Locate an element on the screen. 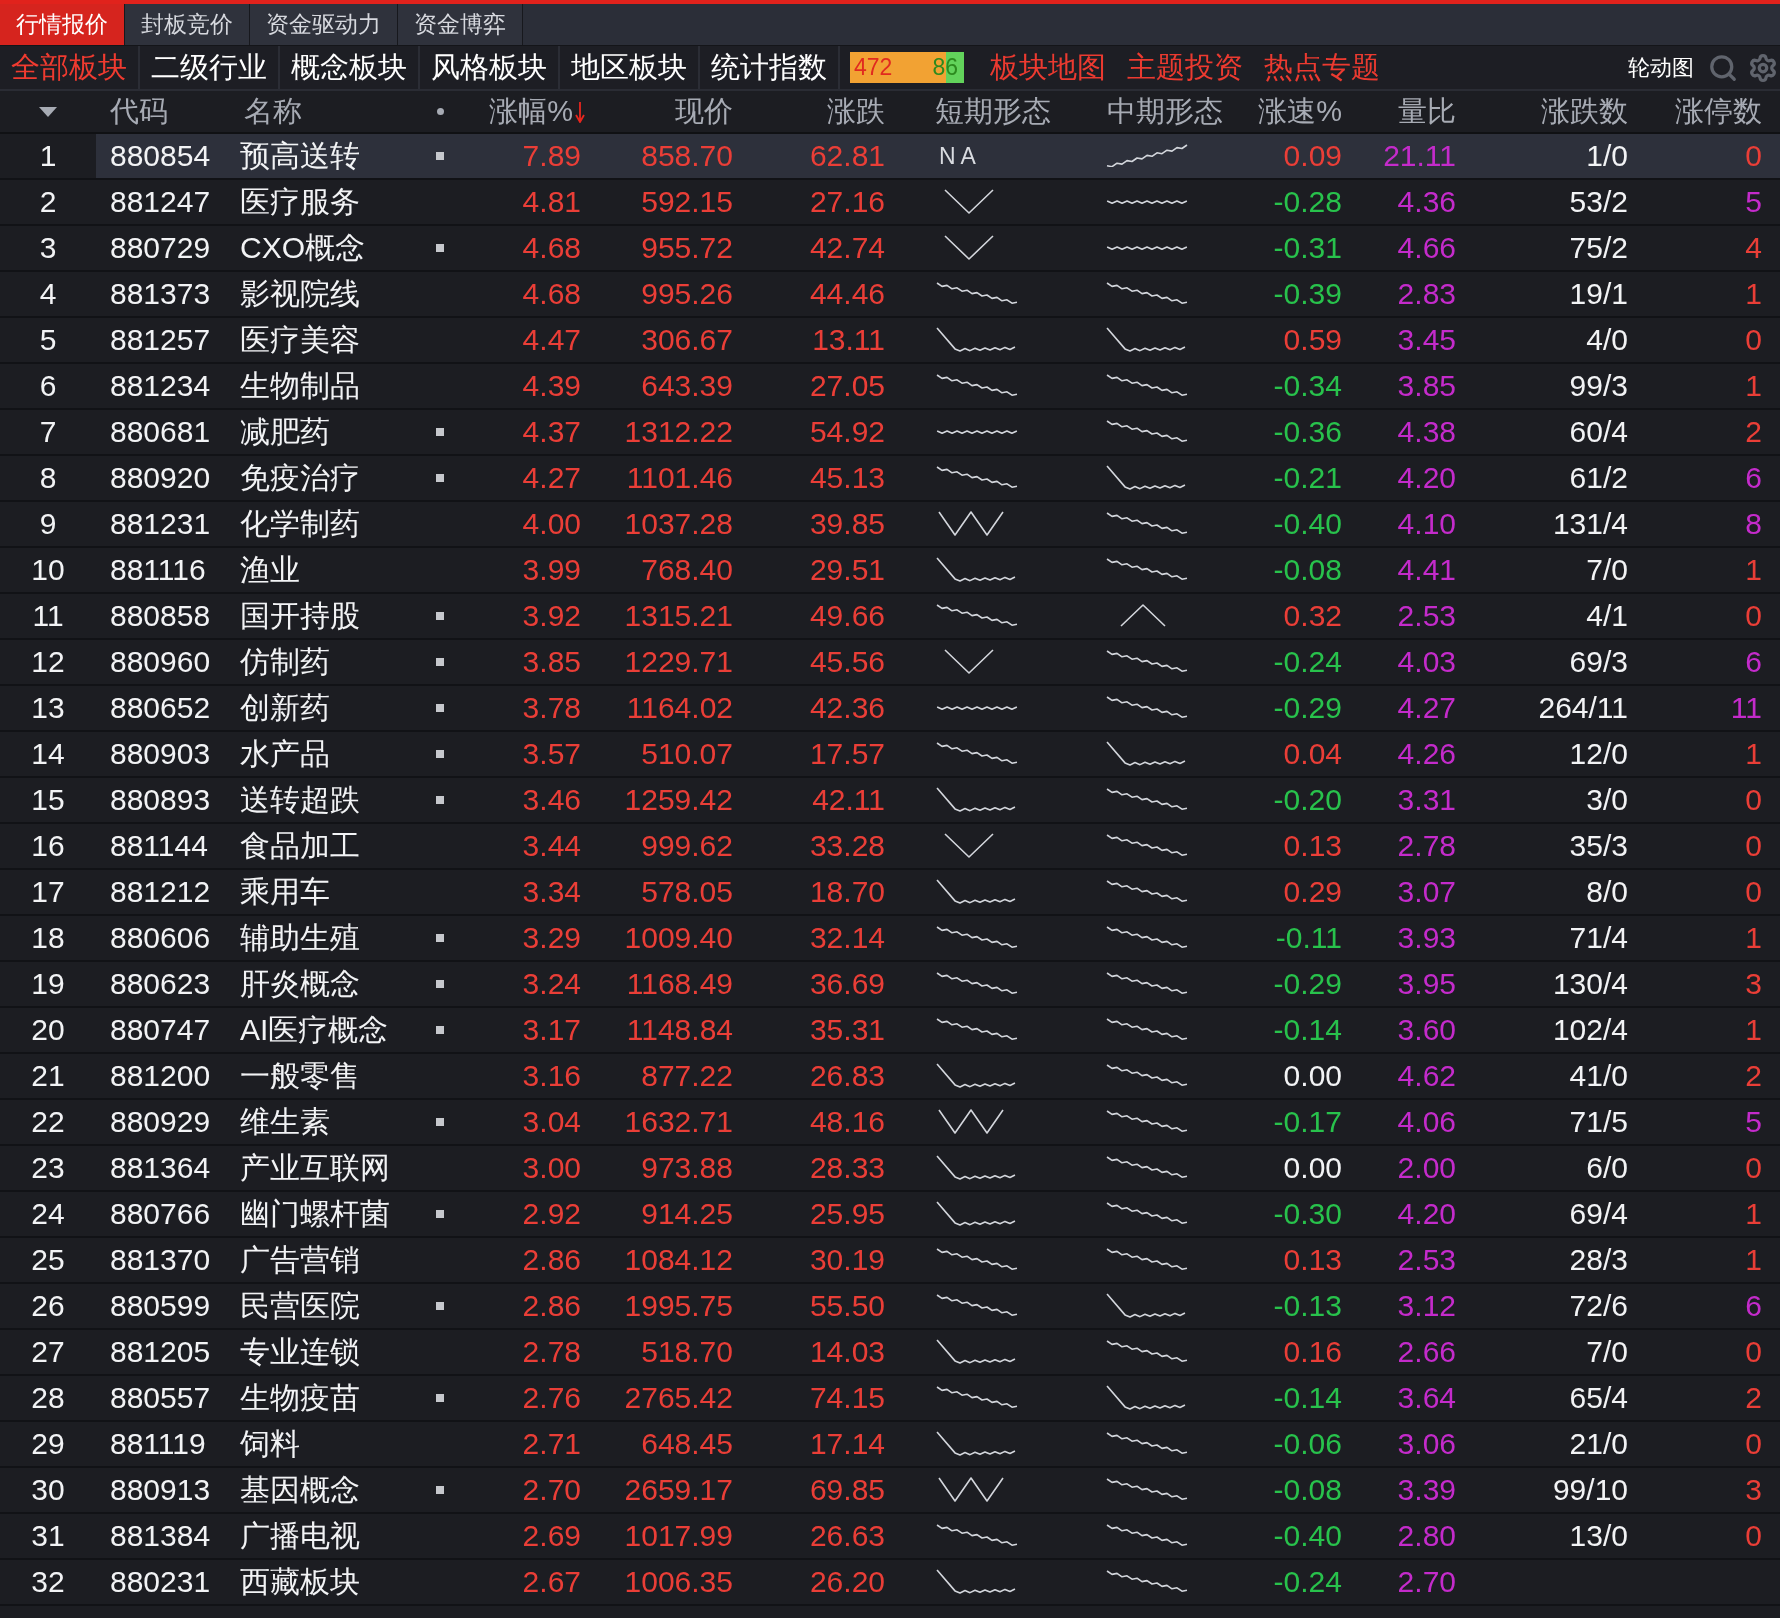 Image resolution: width=1780 pixels, height=1618 pixels. change-percent: 3.34 is located at coordinates (551, 892).